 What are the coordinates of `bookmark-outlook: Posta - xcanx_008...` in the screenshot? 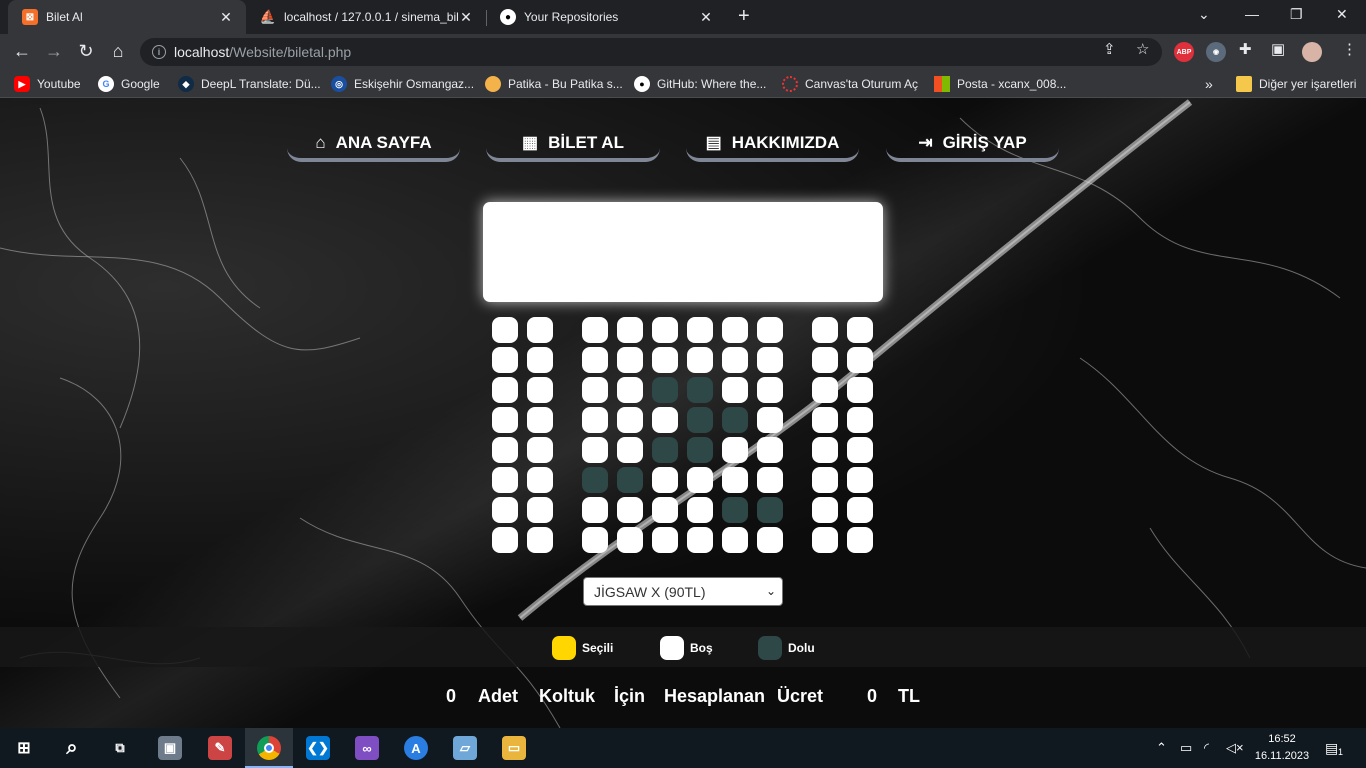 It's located at (1000, 84).